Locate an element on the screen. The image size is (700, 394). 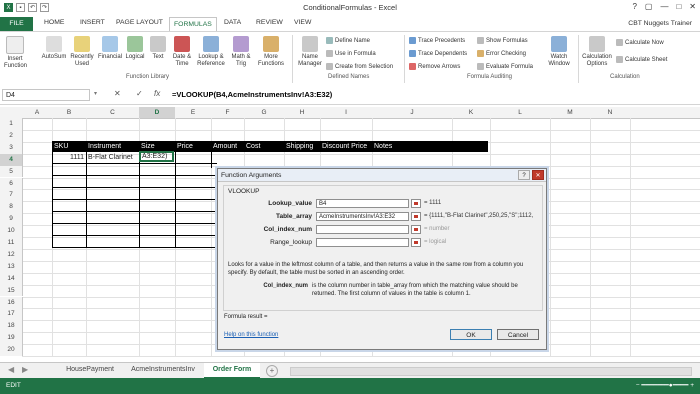
active-cell-d4: A3:E32) is located at coordinates (156, 156).